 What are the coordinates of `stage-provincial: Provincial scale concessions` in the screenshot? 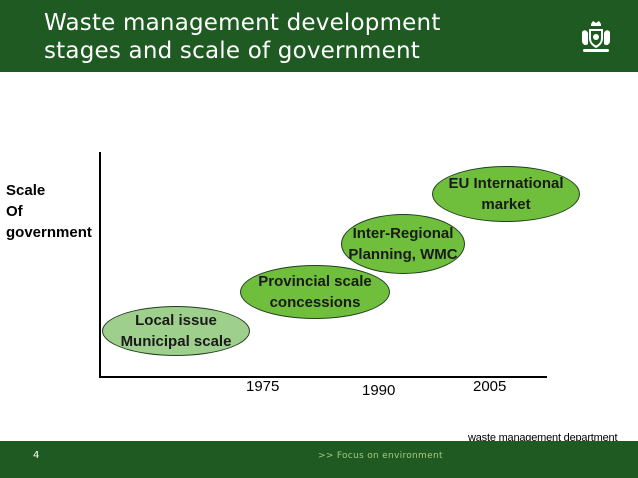 It's located at (315, 292).